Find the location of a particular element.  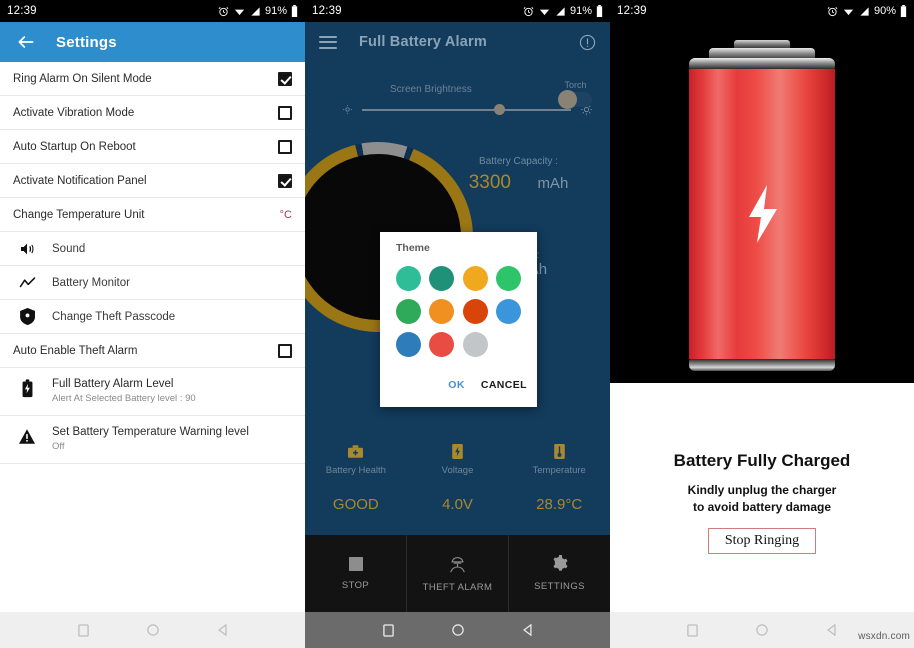

android-navbar-right: wsxdn.com is located at coordinates (762, 630).